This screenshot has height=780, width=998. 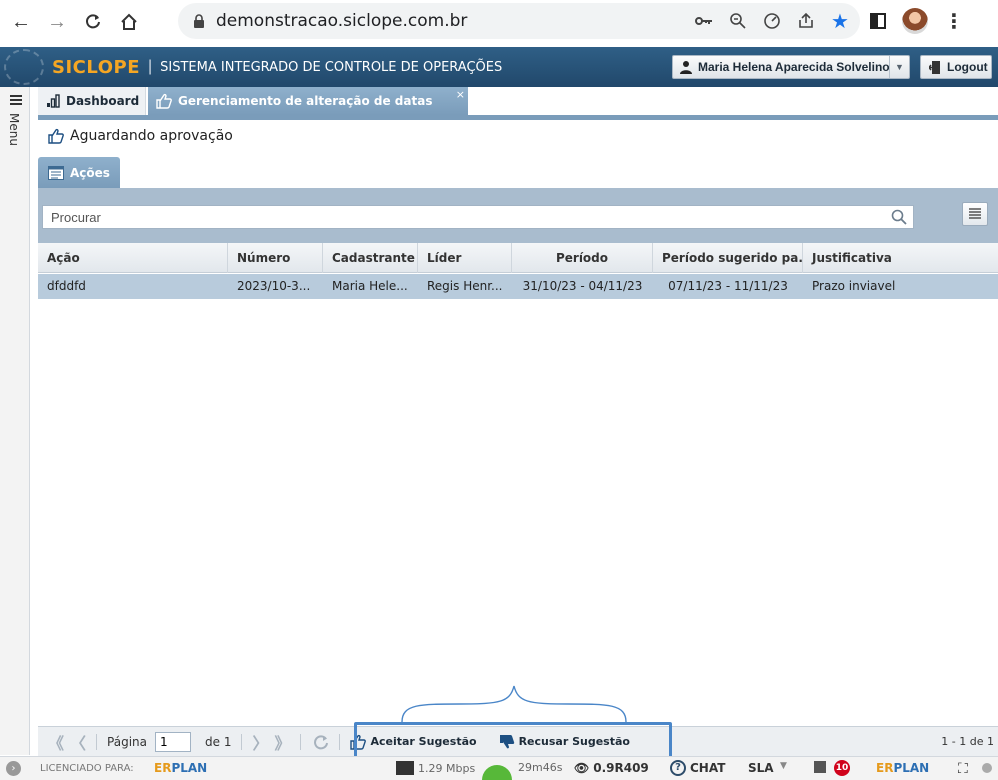 What do you see at coordinates (854, 286) in the screenshot?
I see `cell-justificativa: Prazo inviavel` at bounding box center [854, 286].